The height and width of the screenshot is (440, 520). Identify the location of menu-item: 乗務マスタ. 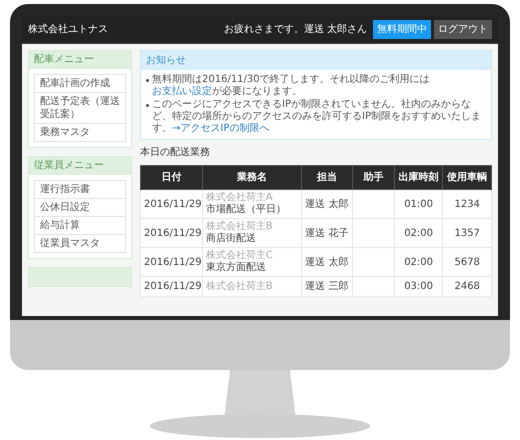
(80, 132).